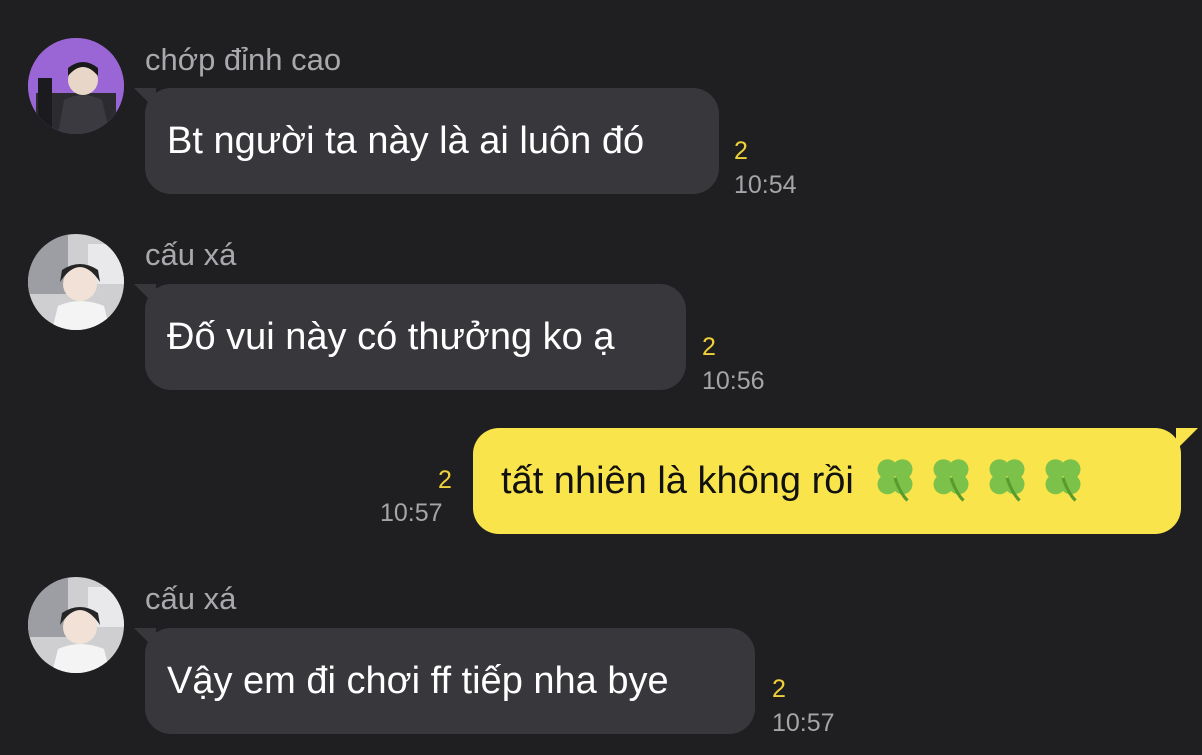 This screenshot has width=1202, height=755. Describe the element at coordinates (765, 185) in the screenshot. I see `message-time: 10:54` at that location.